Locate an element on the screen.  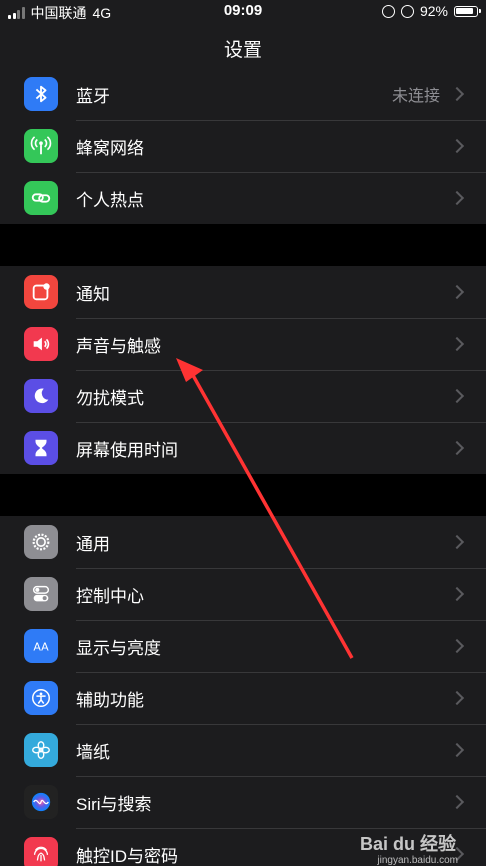
settings-row-label: 墙纸 is located at coordinates (93, 752).